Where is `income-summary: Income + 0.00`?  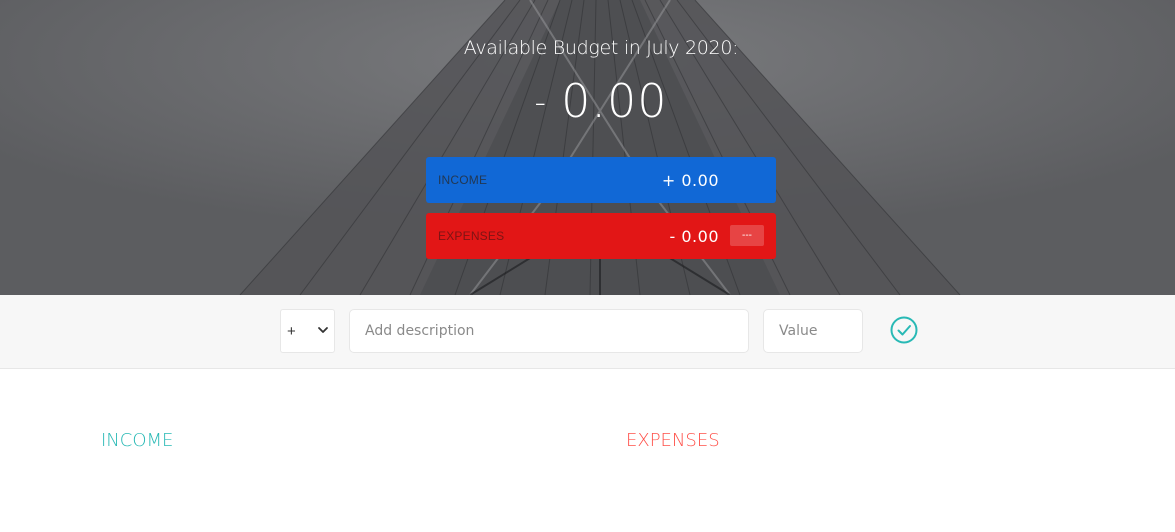 income-summary: Income + 0.00 is located at coordinates (601, 180).